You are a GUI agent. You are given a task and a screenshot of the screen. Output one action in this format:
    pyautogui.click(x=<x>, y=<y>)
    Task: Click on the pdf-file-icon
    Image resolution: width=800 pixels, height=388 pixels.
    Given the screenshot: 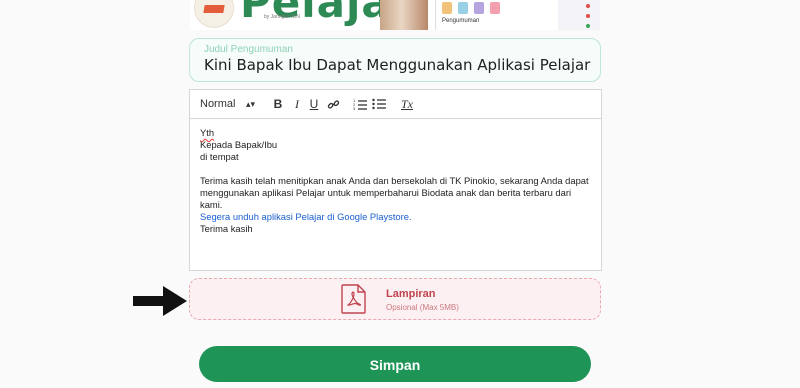 What is the action you would take?
    pyautogui.click(x=353, y=299)
    